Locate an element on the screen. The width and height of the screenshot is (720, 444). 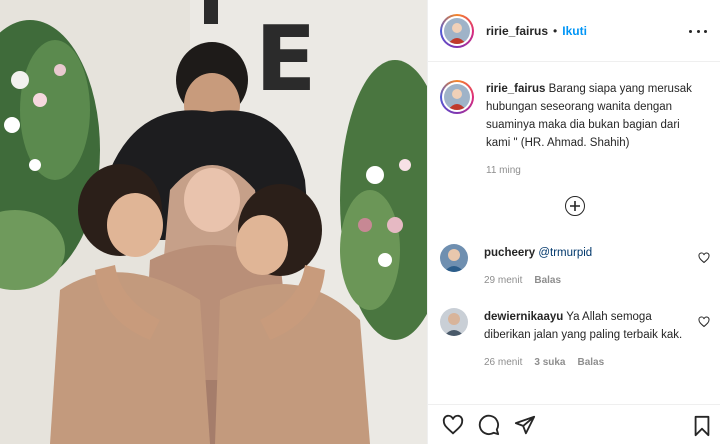
bookmark-icon is located at coordinates (702, 426).